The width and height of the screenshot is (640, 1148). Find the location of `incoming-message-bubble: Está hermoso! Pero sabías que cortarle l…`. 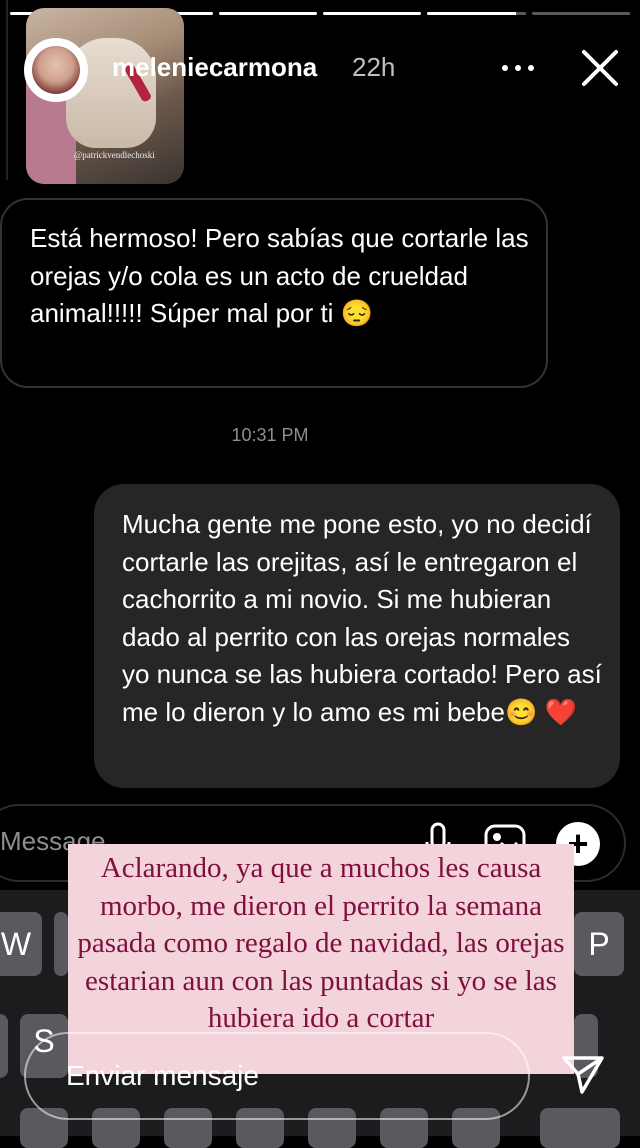

incoming-message-bubble: Está hermoso! Pero sabías que cortarle l… is located at coordinates (274, 293).